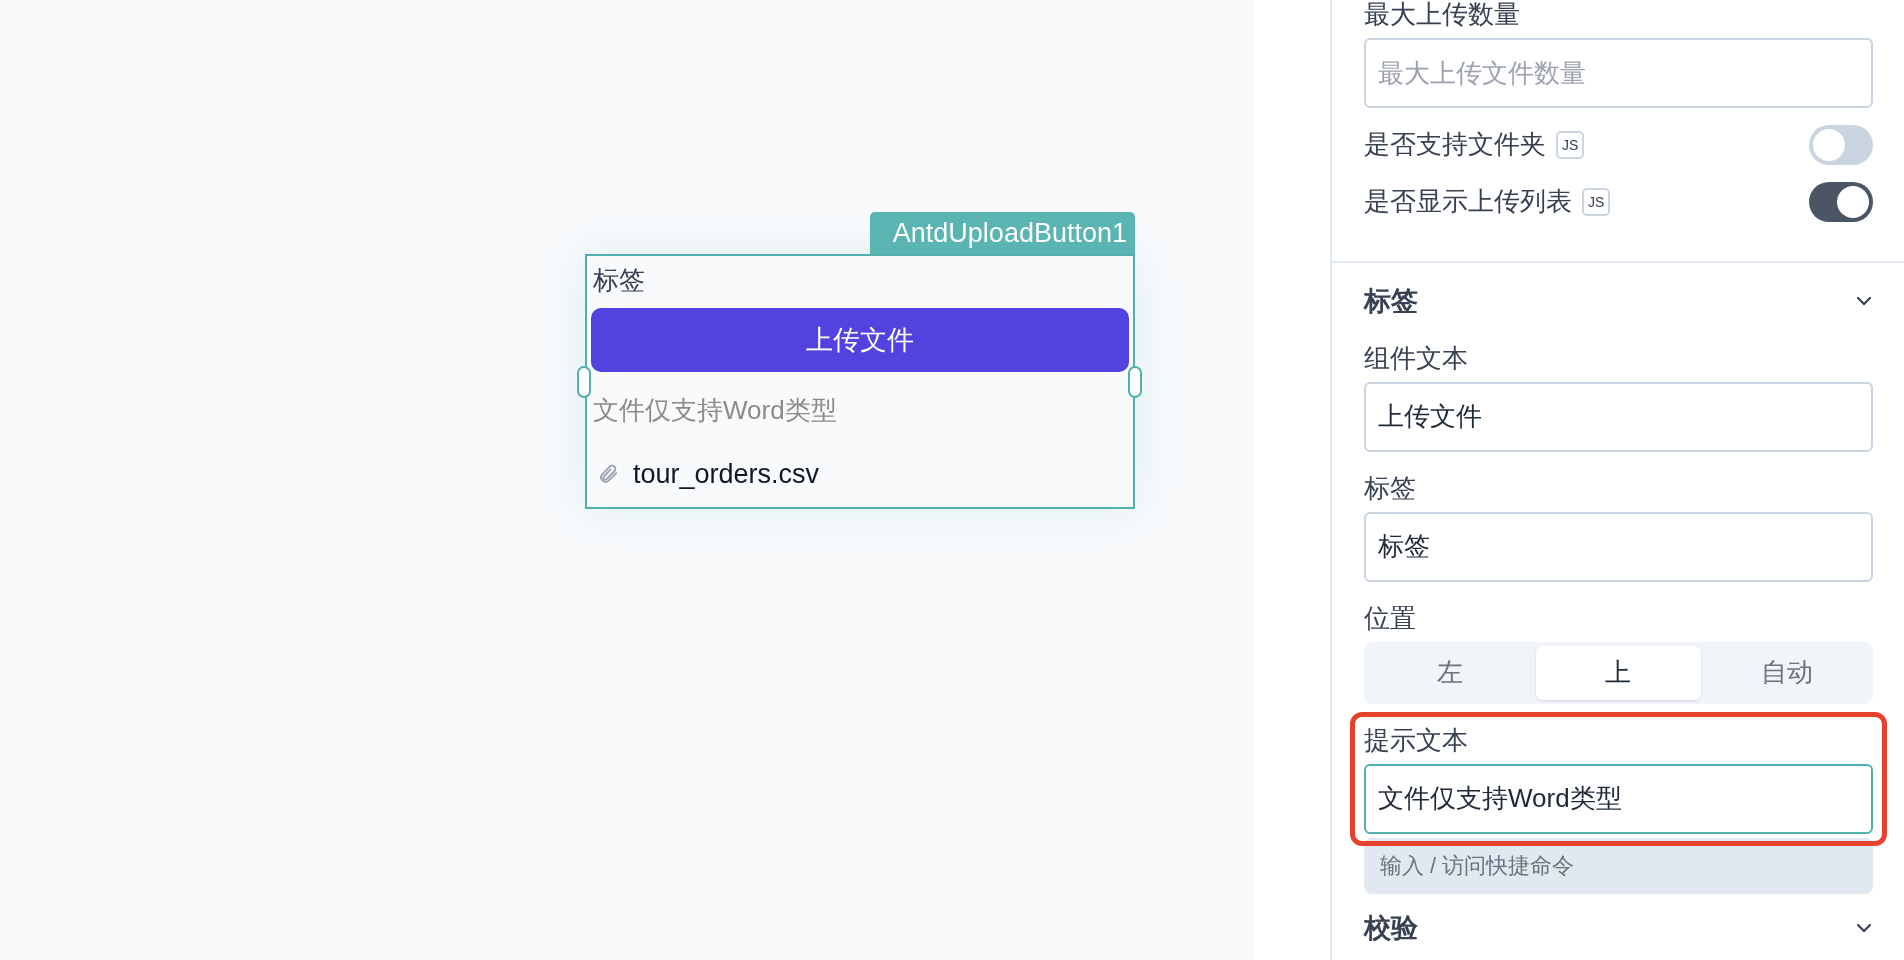 Image resolution: width=1904 pixels, height=960 pixels. Describe the element at coordinates (715, 410) in the screenshot. I see `hint-text: 文件仅支持Word类型` at that location.